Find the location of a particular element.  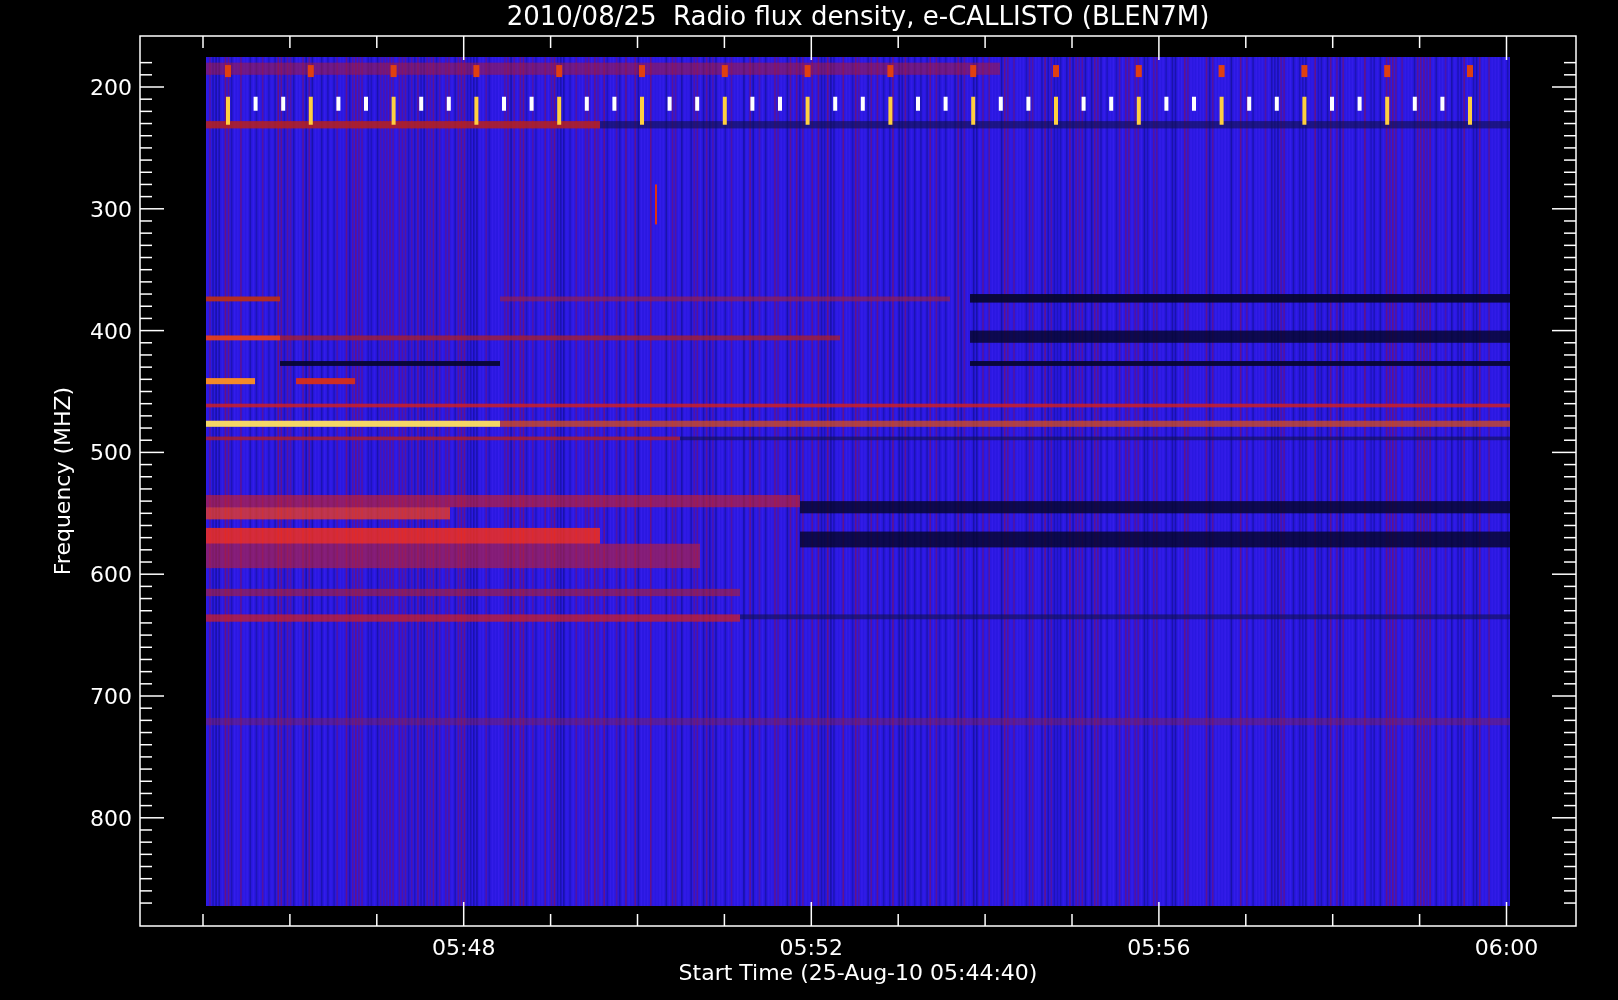

tick-label: 800 is located at coordinates (111, 818).